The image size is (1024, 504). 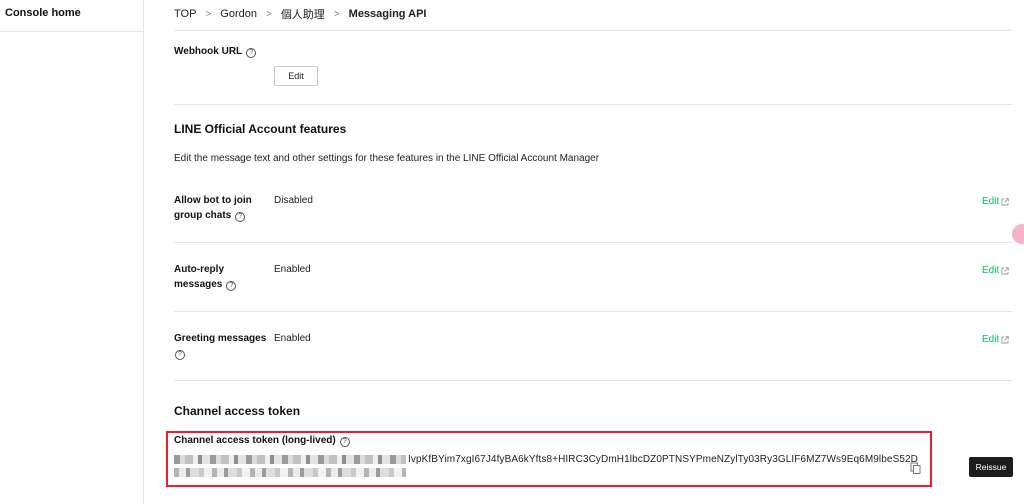 I want to click on allow-group-chats-label: Allow bot to join group chats?, so click(x=221, y=208).